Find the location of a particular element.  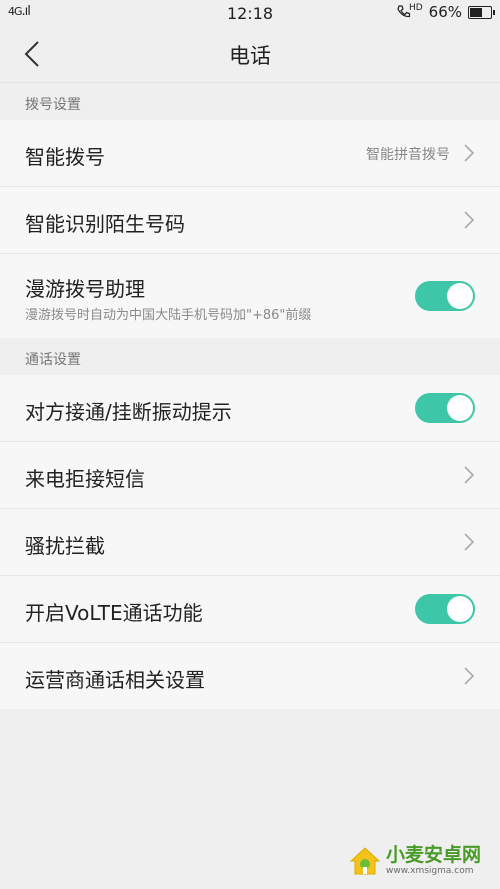

setting-label: 智能识别陌生号码 is located at coordinates (105, 224).